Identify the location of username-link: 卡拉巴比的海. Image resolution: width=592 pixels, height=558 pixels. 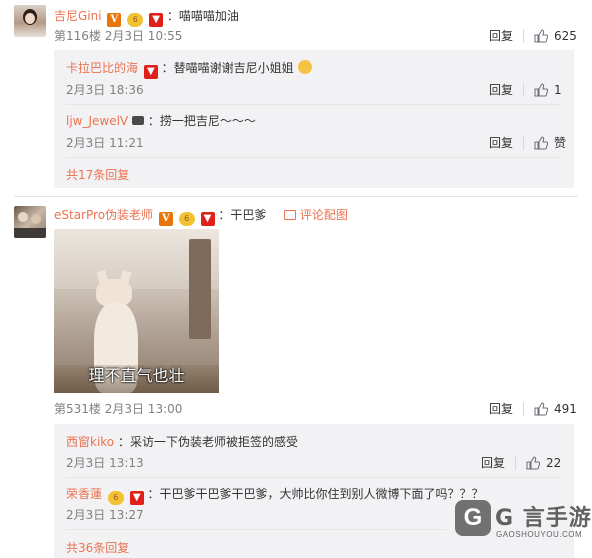
(102, 68).